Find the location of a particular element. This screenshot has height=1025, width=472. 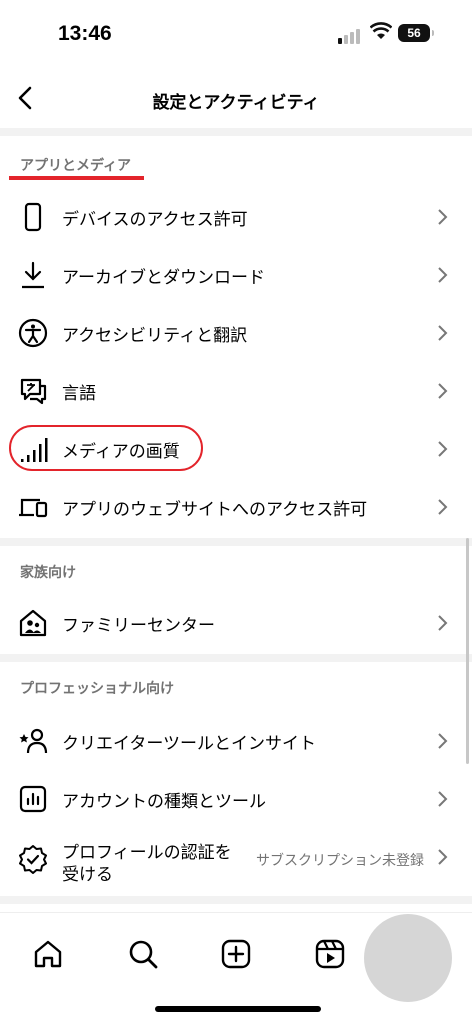

laptop-phone-icon is located at coordinates (33, 508).